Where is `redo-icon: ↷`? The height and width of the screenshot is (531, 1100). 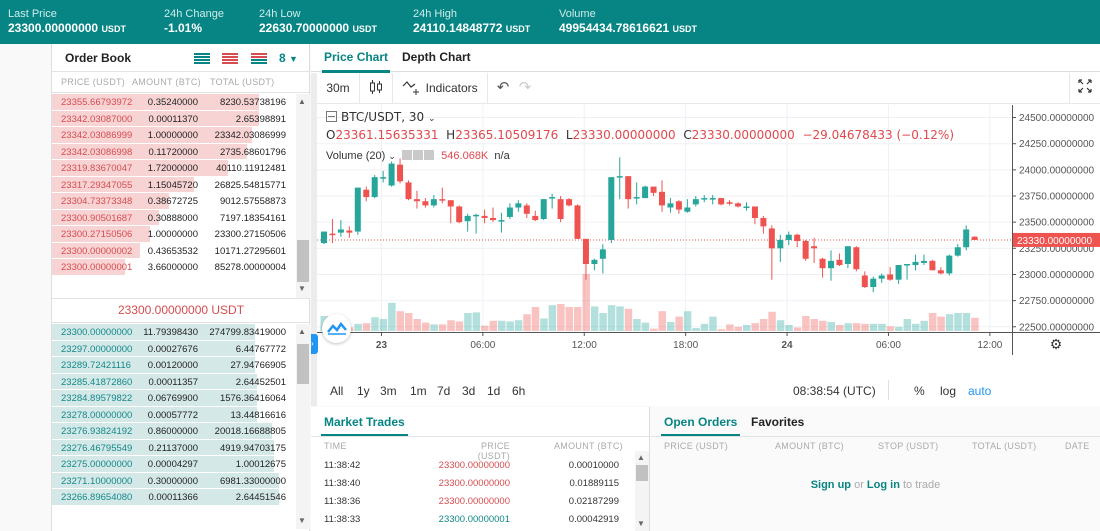 redo-icon: ↷ is located at coordinates (525, 88).